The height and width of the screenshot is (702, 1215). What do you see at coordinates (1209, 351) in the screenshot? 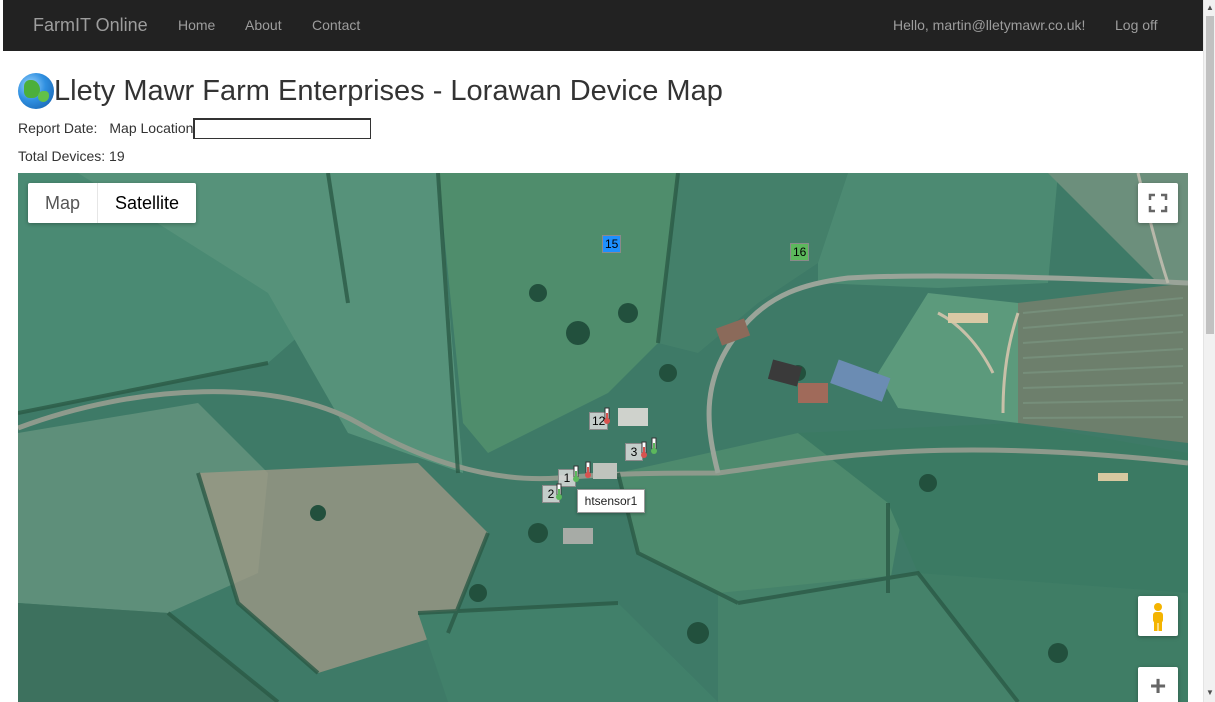
I see `vertical-scrollbar: ▲ ▼` at bounding box center [1209, 351].